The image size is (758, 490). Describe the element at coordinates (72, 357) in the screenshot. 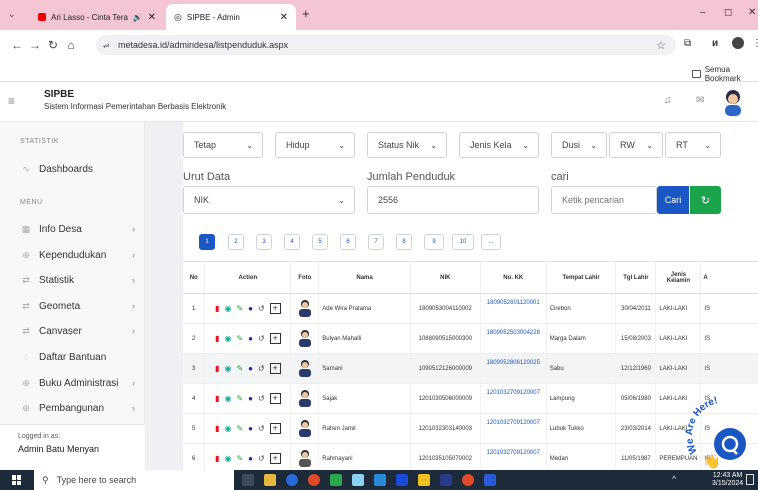

I see `sidebar-item-daftar-bantuan: ⫶ Daftar Bantuan` at that location.